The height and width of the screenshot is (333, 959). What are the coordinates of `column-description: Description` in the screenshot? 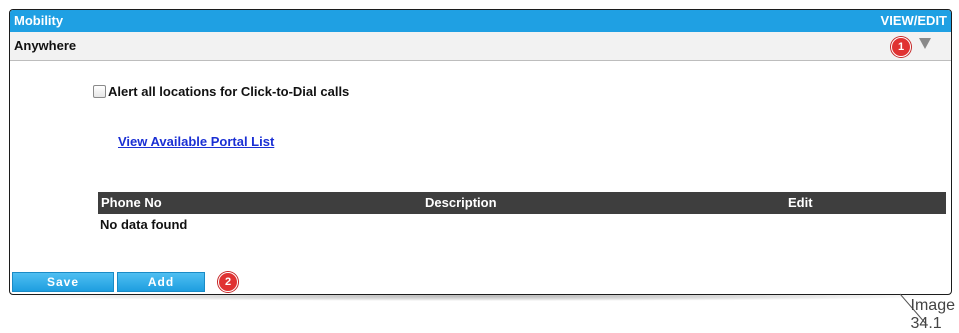 It's located at (461, 202).